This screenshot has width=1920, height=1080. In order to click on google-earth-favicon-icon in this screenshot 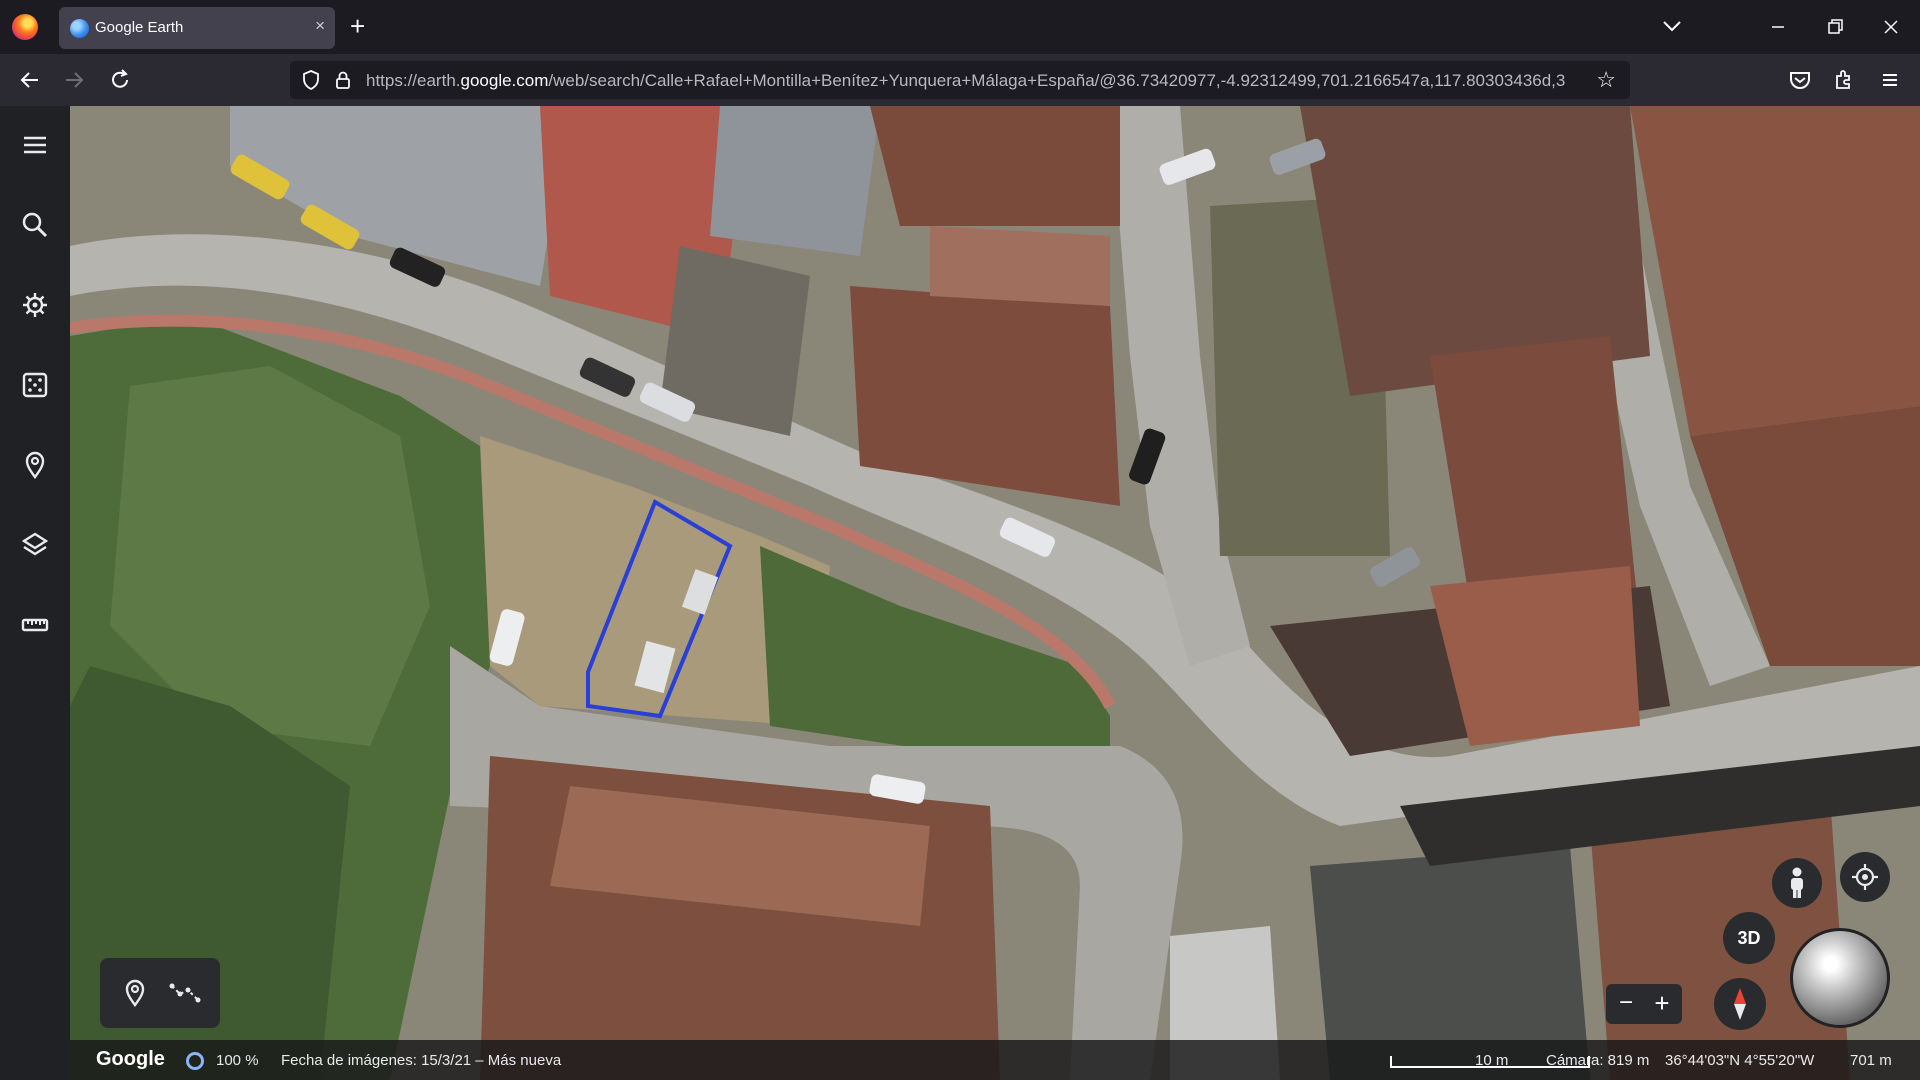, I will do `click(79, 28)`.